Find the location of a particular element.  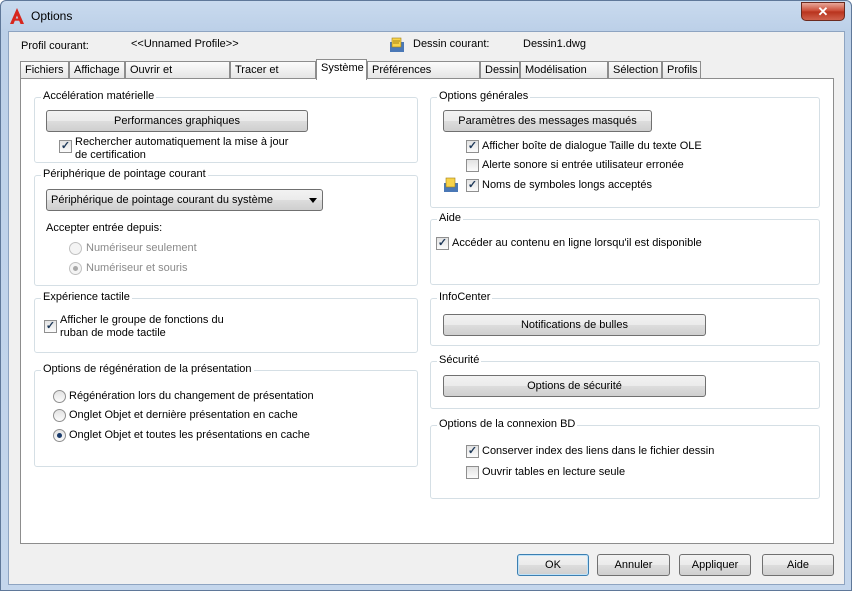

regen-on-switch-radio is located at coordinates (59, 396).